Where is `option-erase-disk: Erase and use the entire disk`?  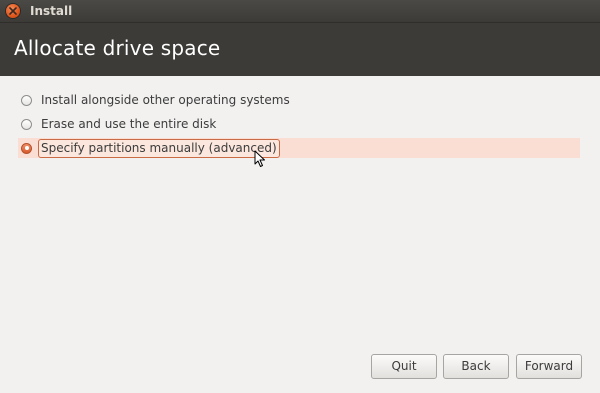
option-erase-disk: Erase and use the entire disk is located at coordinates (299, 124).